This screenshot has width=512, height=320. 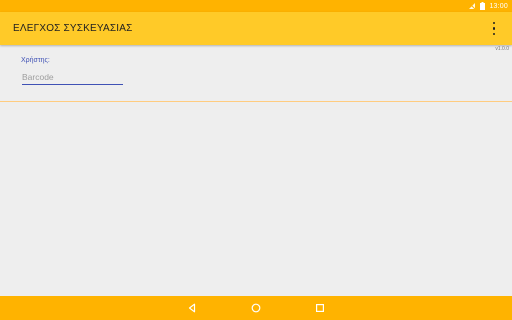 What do you see at coordinates (502, 49) in the screenshot?
I see `version-label: v1.0.0` at bounding box center [502, 49].